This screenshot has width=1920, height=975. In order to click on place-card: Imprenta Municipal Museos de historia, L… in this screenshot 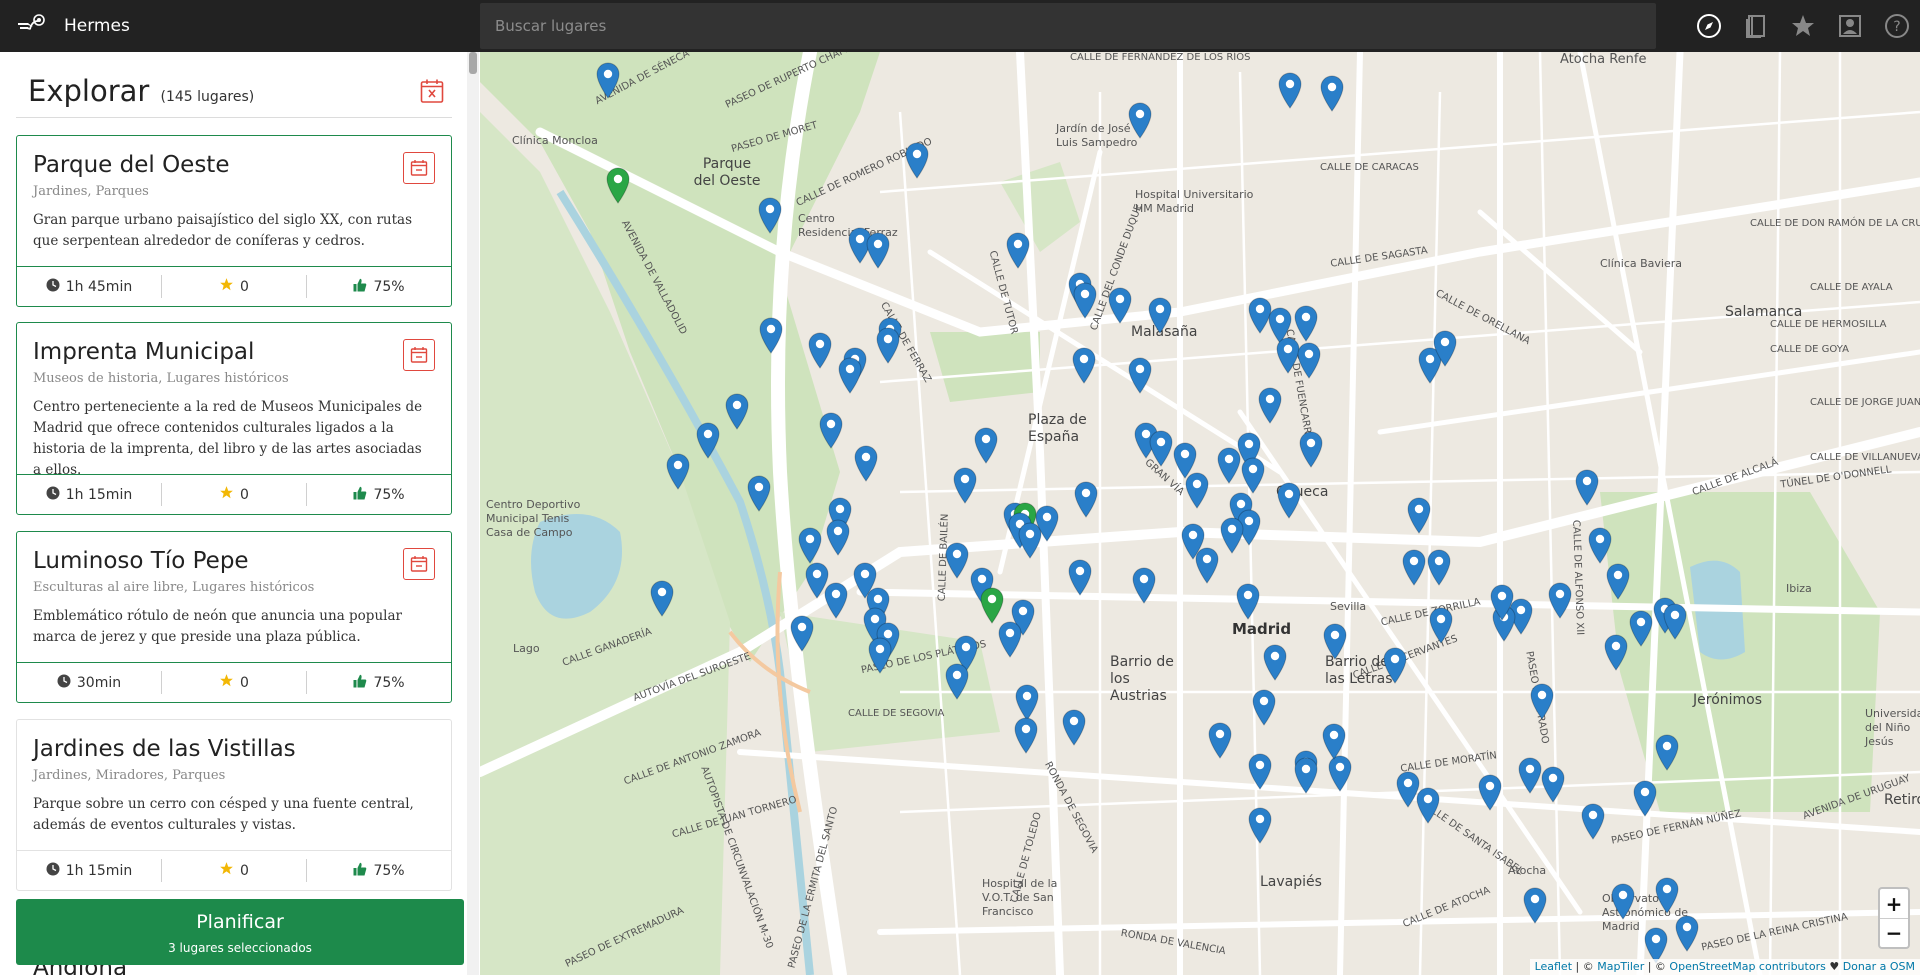, I will do `click(234, 418)`.